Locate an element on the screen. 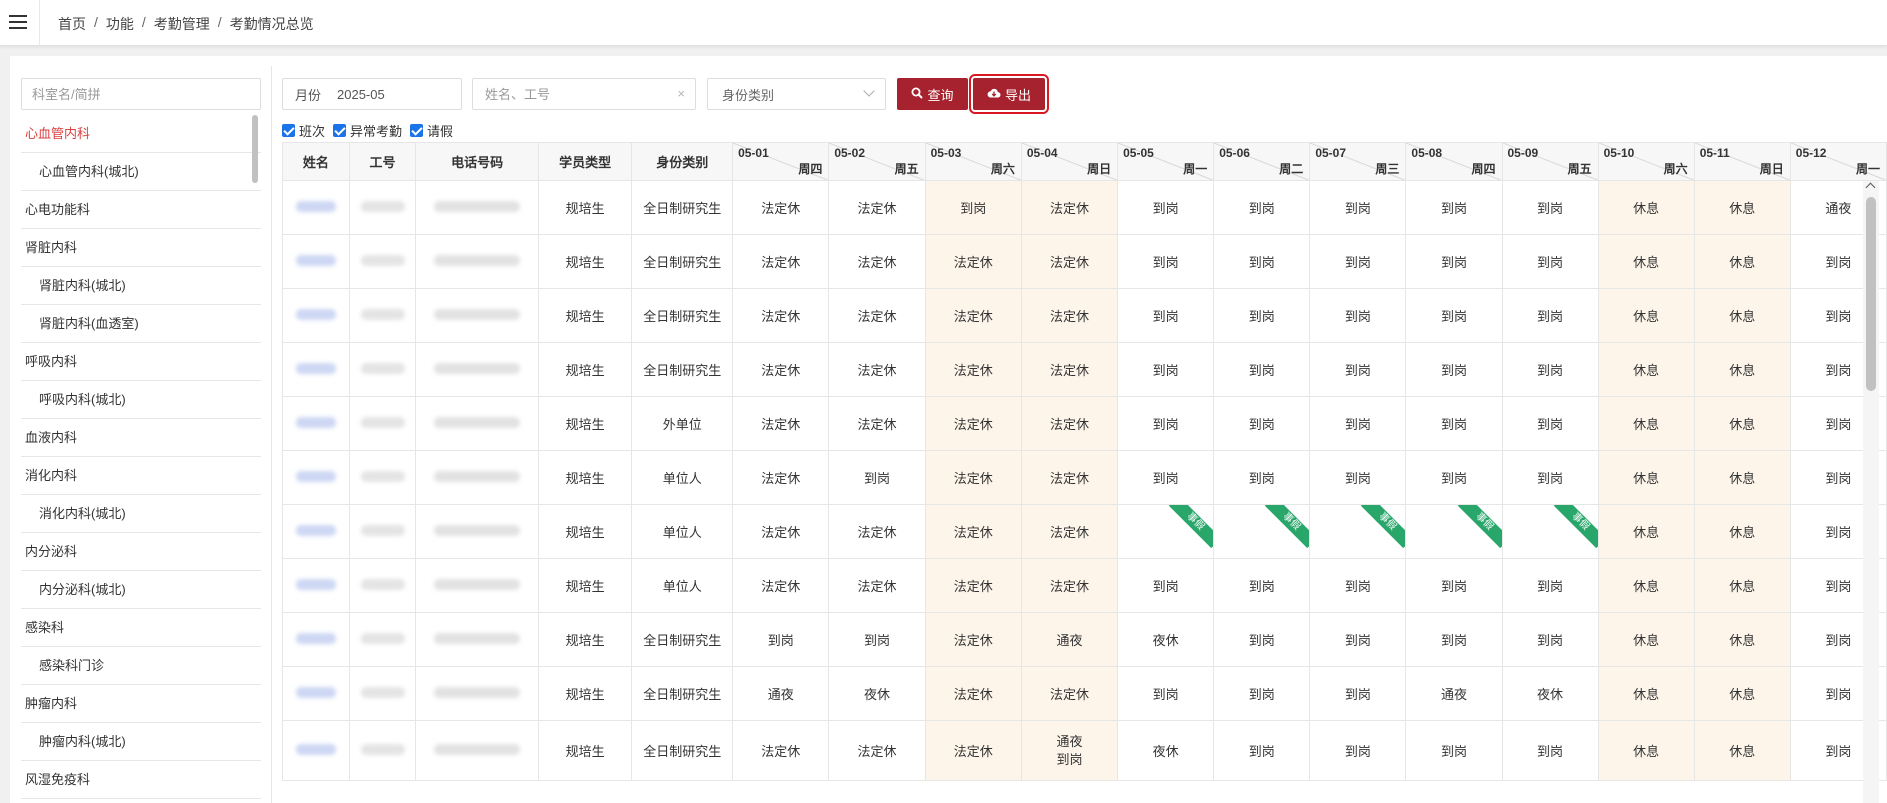 This screenshot has width=1887, height=803. table-row: 规培生 全日制研究生 法定休 法定休 法定休 通夜 到岗 夜休 到岗 到岗 到岗 到岗 休息 休息 到岗 is located at coordinates (1084, 750).